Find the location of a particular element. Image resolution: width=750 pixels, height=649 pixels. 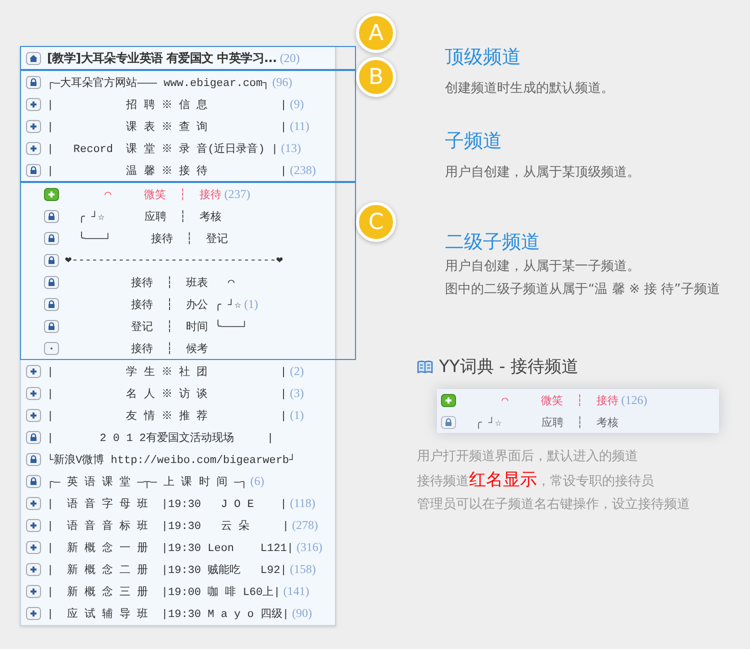

member-count: (237) is located at coordinates (237, 194).